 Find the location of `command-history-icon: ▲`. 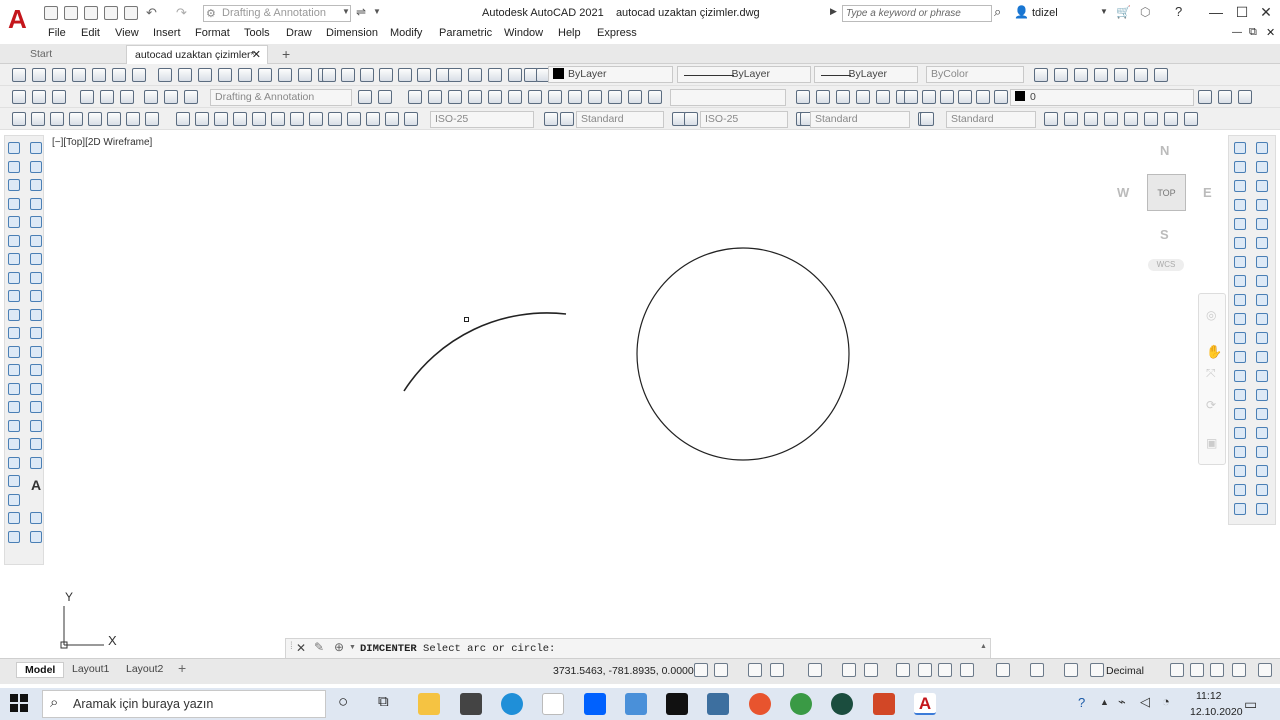

command-history-icon: ▲ is located at coordinates (983, 646).